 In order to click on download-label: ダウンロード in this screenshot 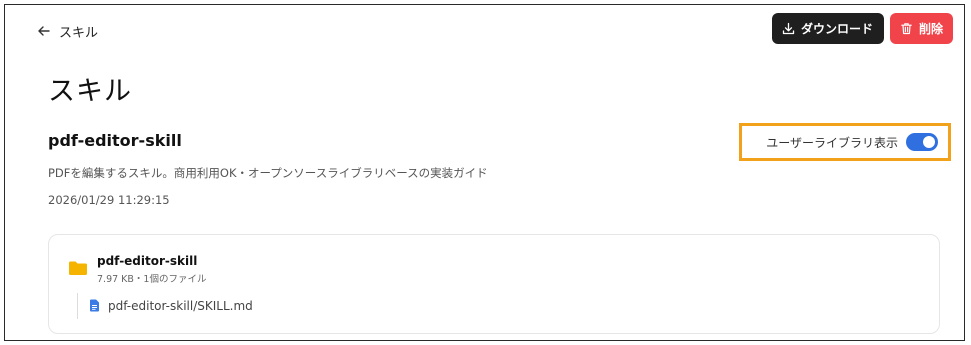, I will do `click(837, 29)`.